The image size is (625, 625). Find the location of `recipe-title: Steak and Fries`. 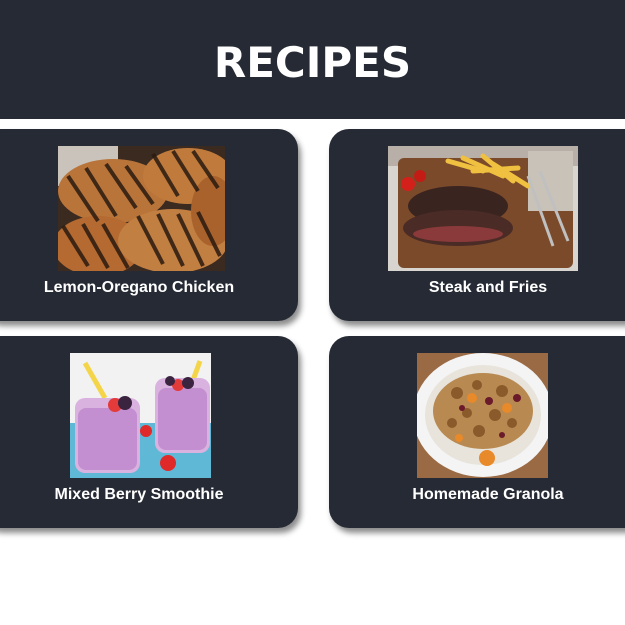

recipe-title: Steak and Fries is located at coordinates (488, 287).